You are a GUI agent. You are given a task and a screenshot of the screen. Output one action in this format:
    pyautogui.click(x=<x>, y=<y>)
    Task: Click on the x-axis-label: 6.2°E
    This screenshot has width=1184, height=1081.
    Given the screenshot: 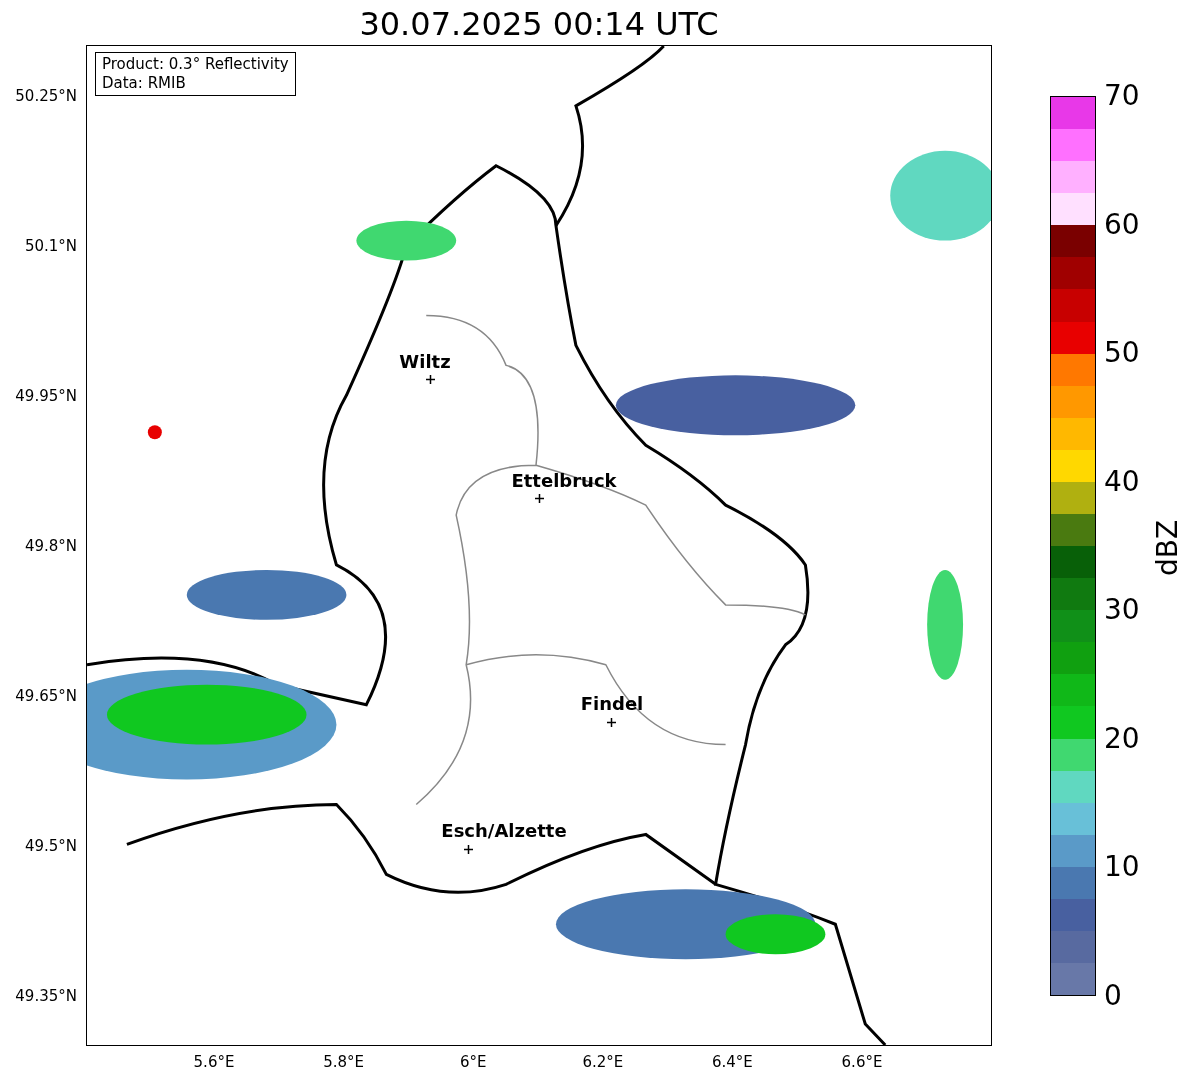 What is the action you would take?
    pyautogui.click(x=603, y=1062)
    